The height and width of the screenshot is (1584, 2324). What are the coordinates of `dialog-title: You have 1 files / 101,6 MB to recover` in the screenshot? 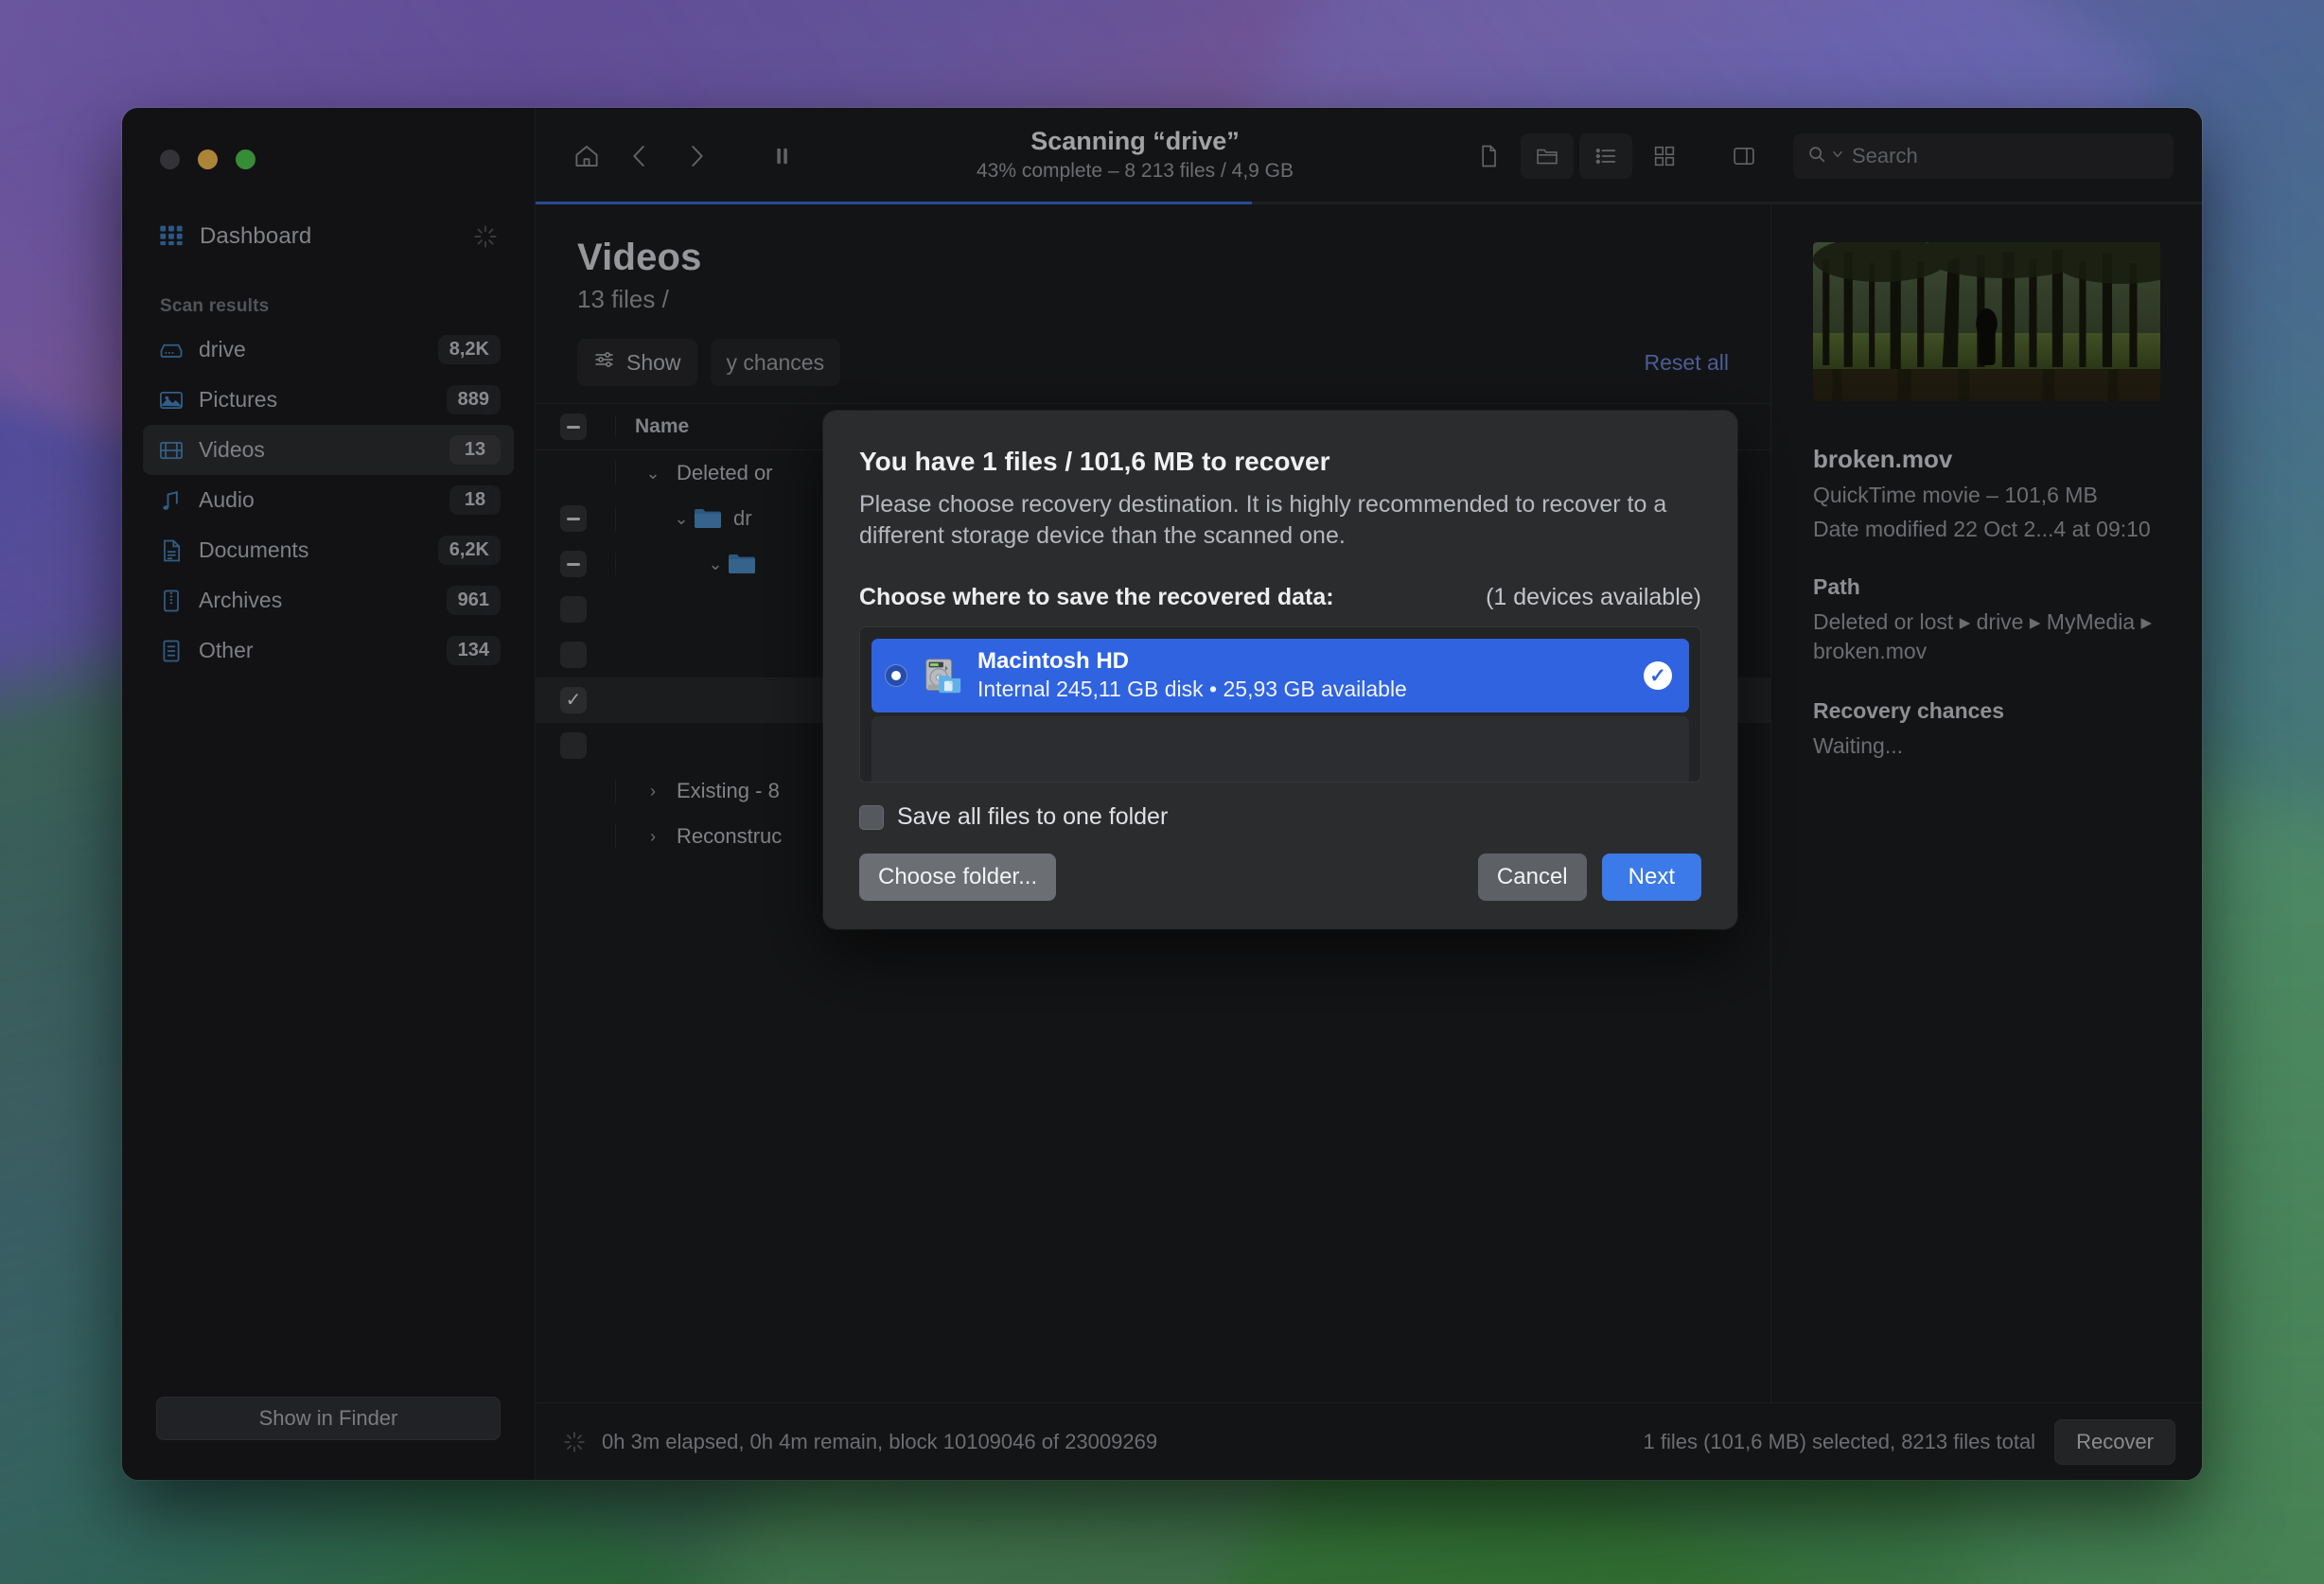 It's located at (1094, 462).